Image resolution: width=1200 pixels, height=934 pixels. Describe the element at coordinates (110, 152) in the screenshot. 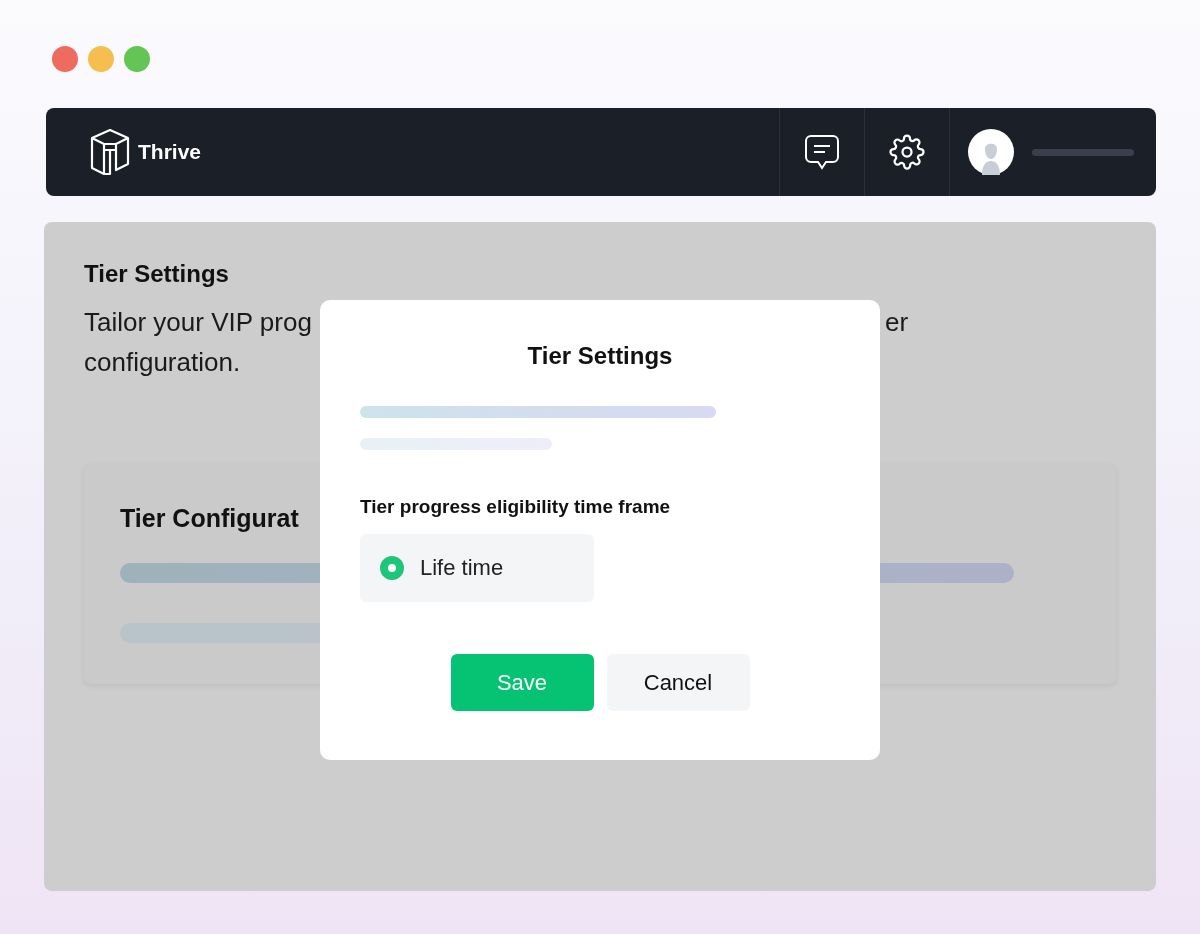

I see `box-logo-icon` at that location.